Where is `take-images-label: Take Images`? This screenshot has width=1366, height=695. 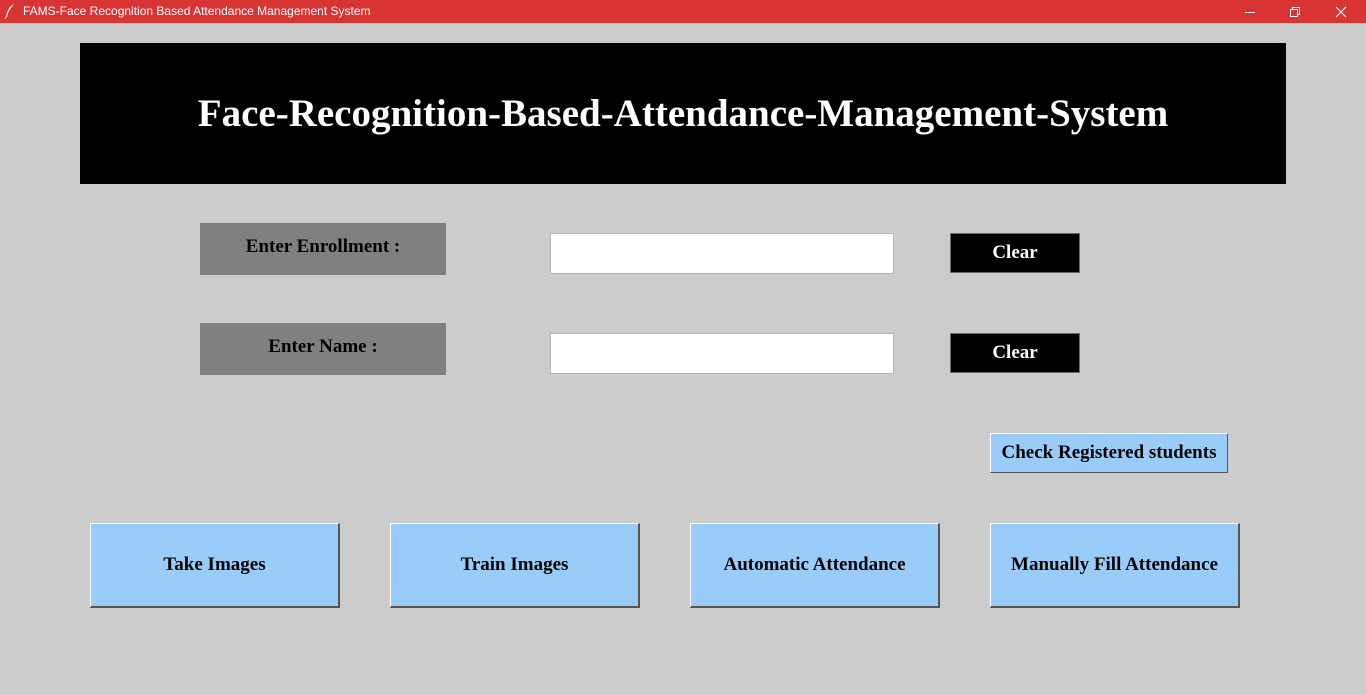
take-images-label: Take Images is located at coordinates (214, 564).